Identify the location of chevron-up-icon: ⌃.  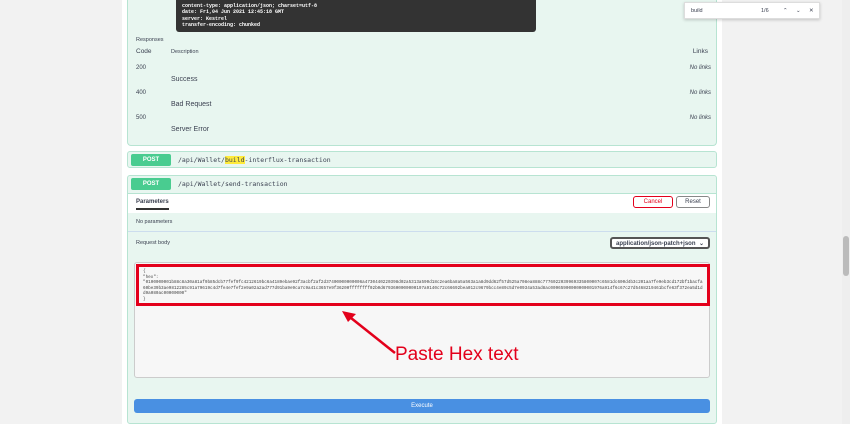
(785, 11).